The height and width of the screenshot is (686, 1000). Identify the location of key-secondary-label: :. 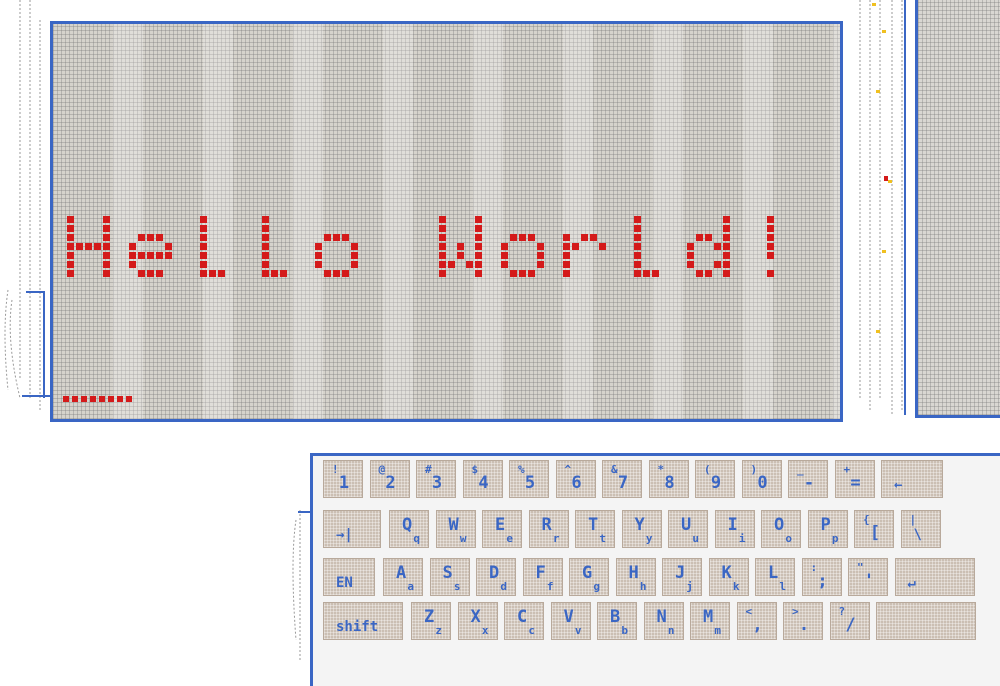
(814, 567).